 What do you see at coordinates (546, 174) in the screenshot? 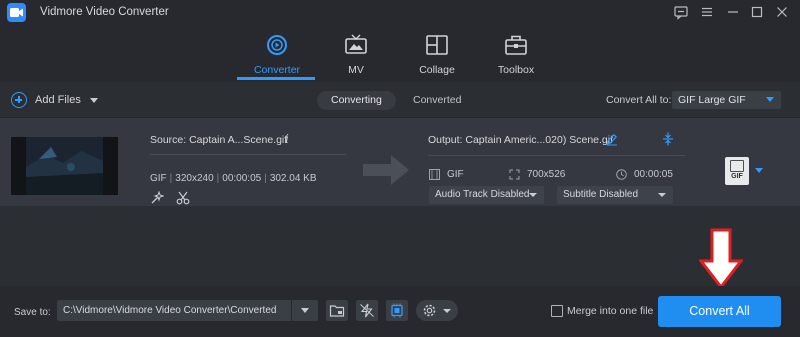
I see `output-resolution-value: 700x526` at bounding box center [546, 174].